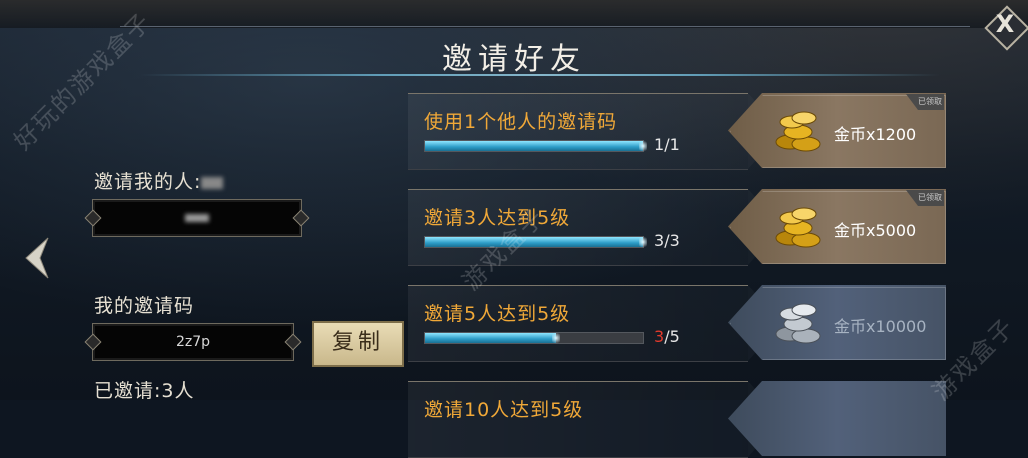  What do you see at coordinates (672, 144) in the screenshot?
I see `progress-total: /1` at bounding box center [672, 144].